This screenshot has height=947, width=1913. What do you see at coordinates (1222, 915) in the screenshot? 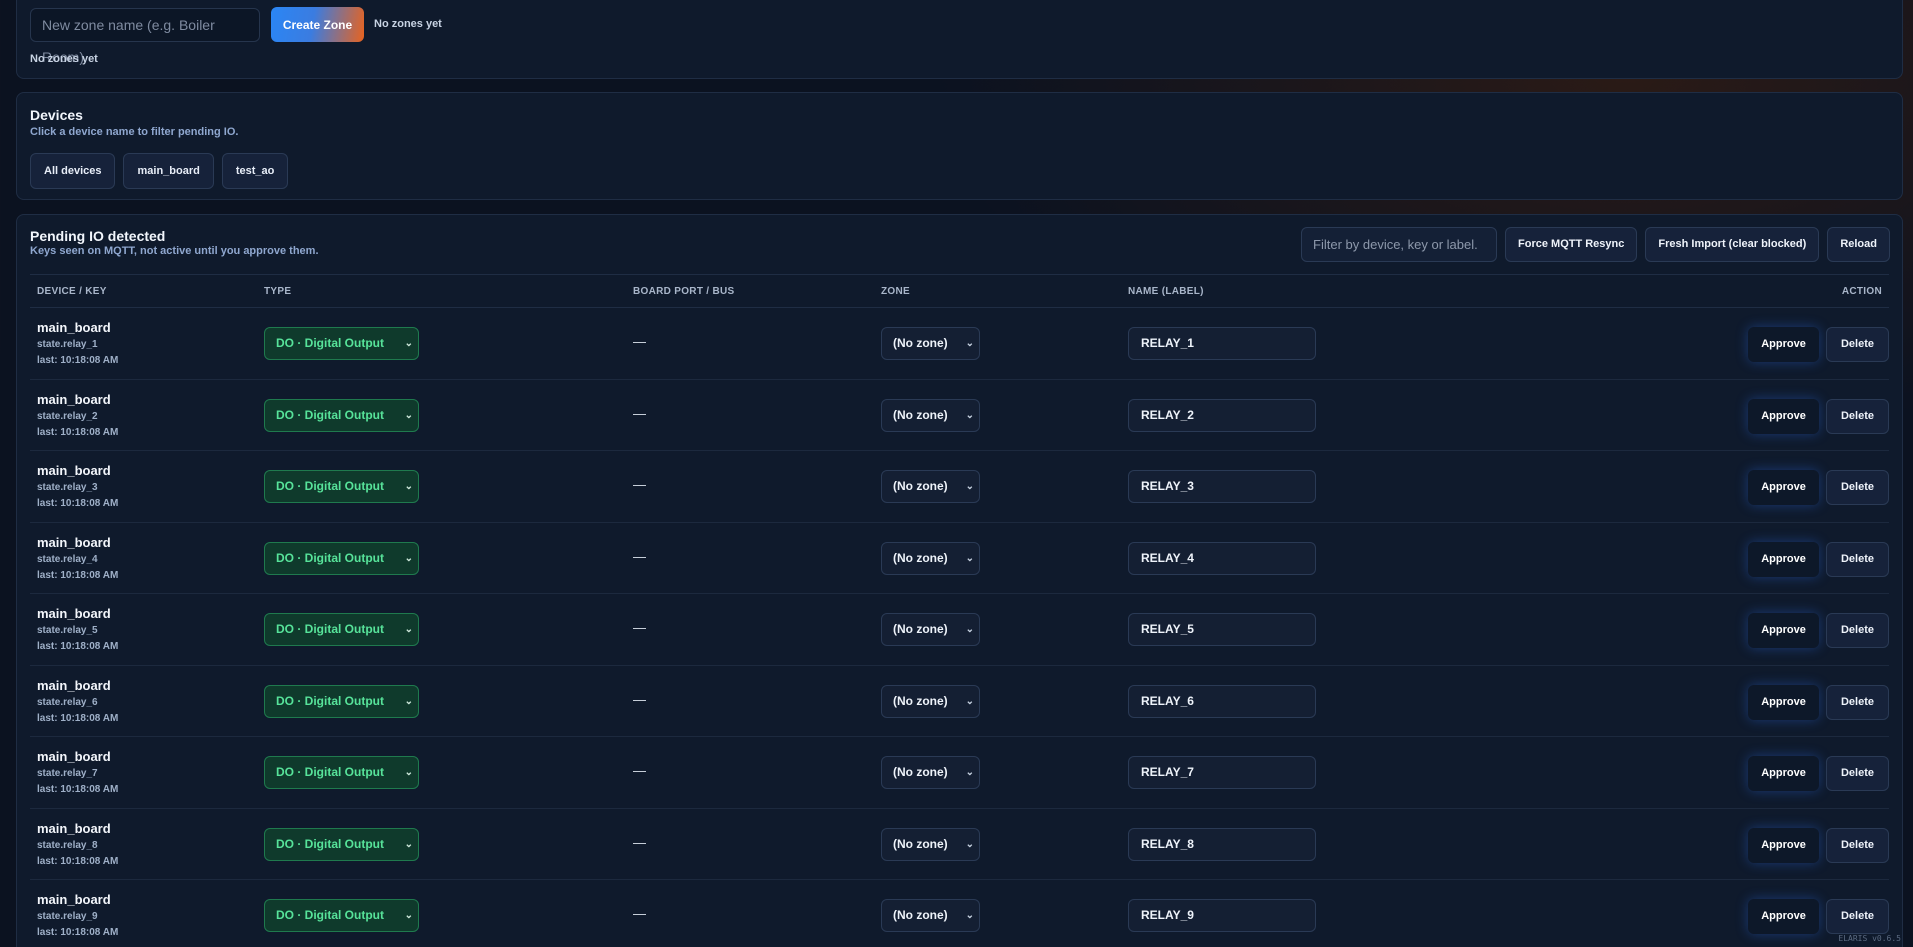
I see `label-input: RELAY_9` at bounding box center [1222, 915].